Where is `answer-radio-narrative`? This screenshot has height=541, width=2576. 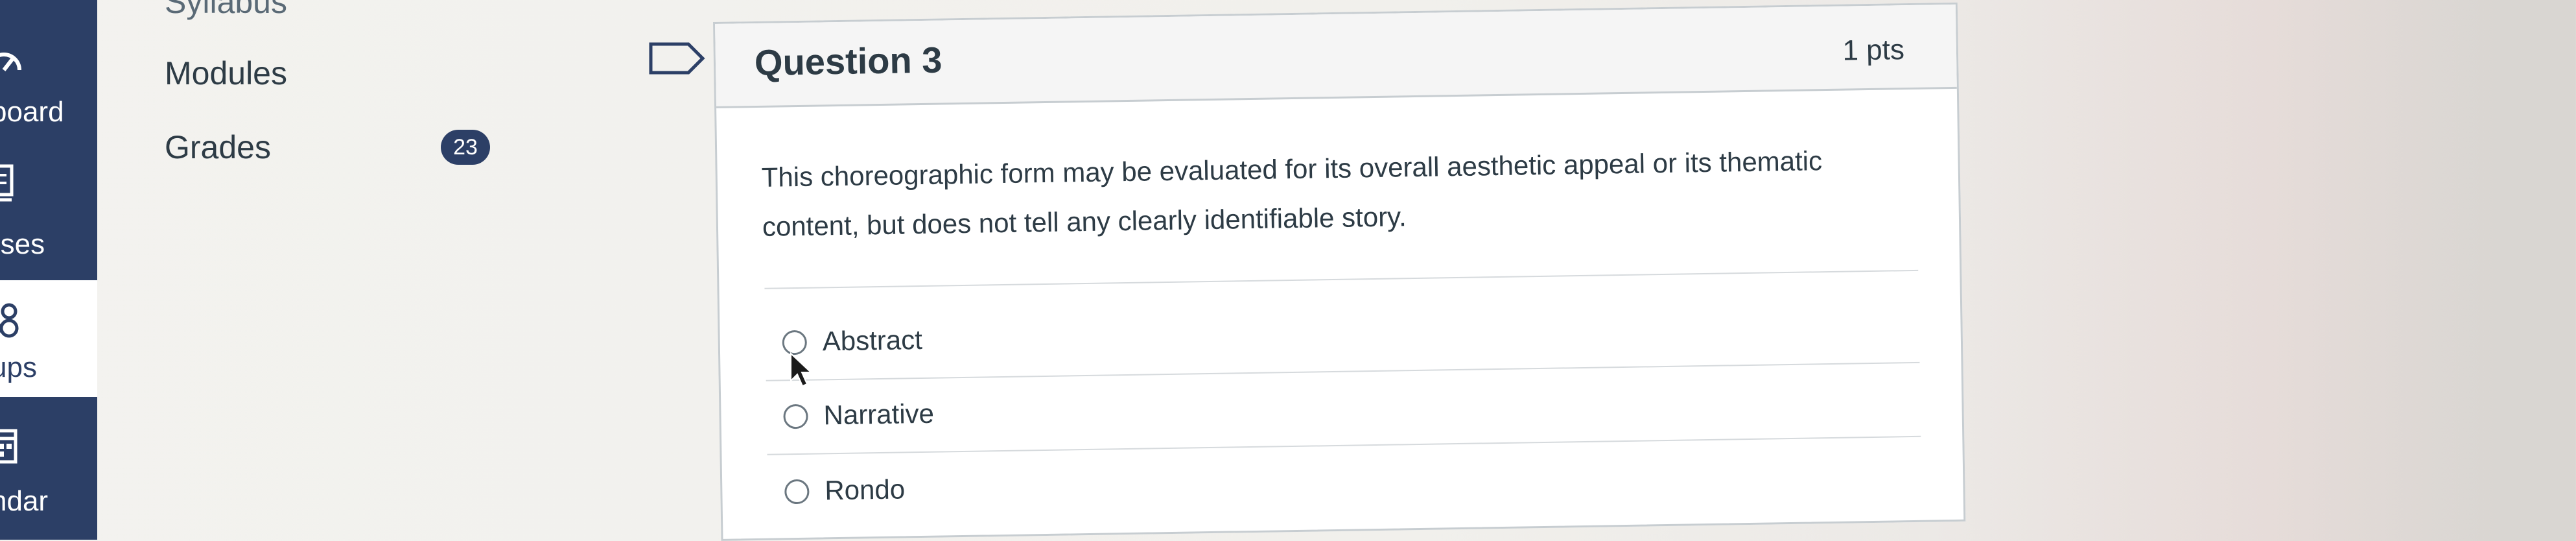
answer-radio-narrative is located at coordinates (795, 416).